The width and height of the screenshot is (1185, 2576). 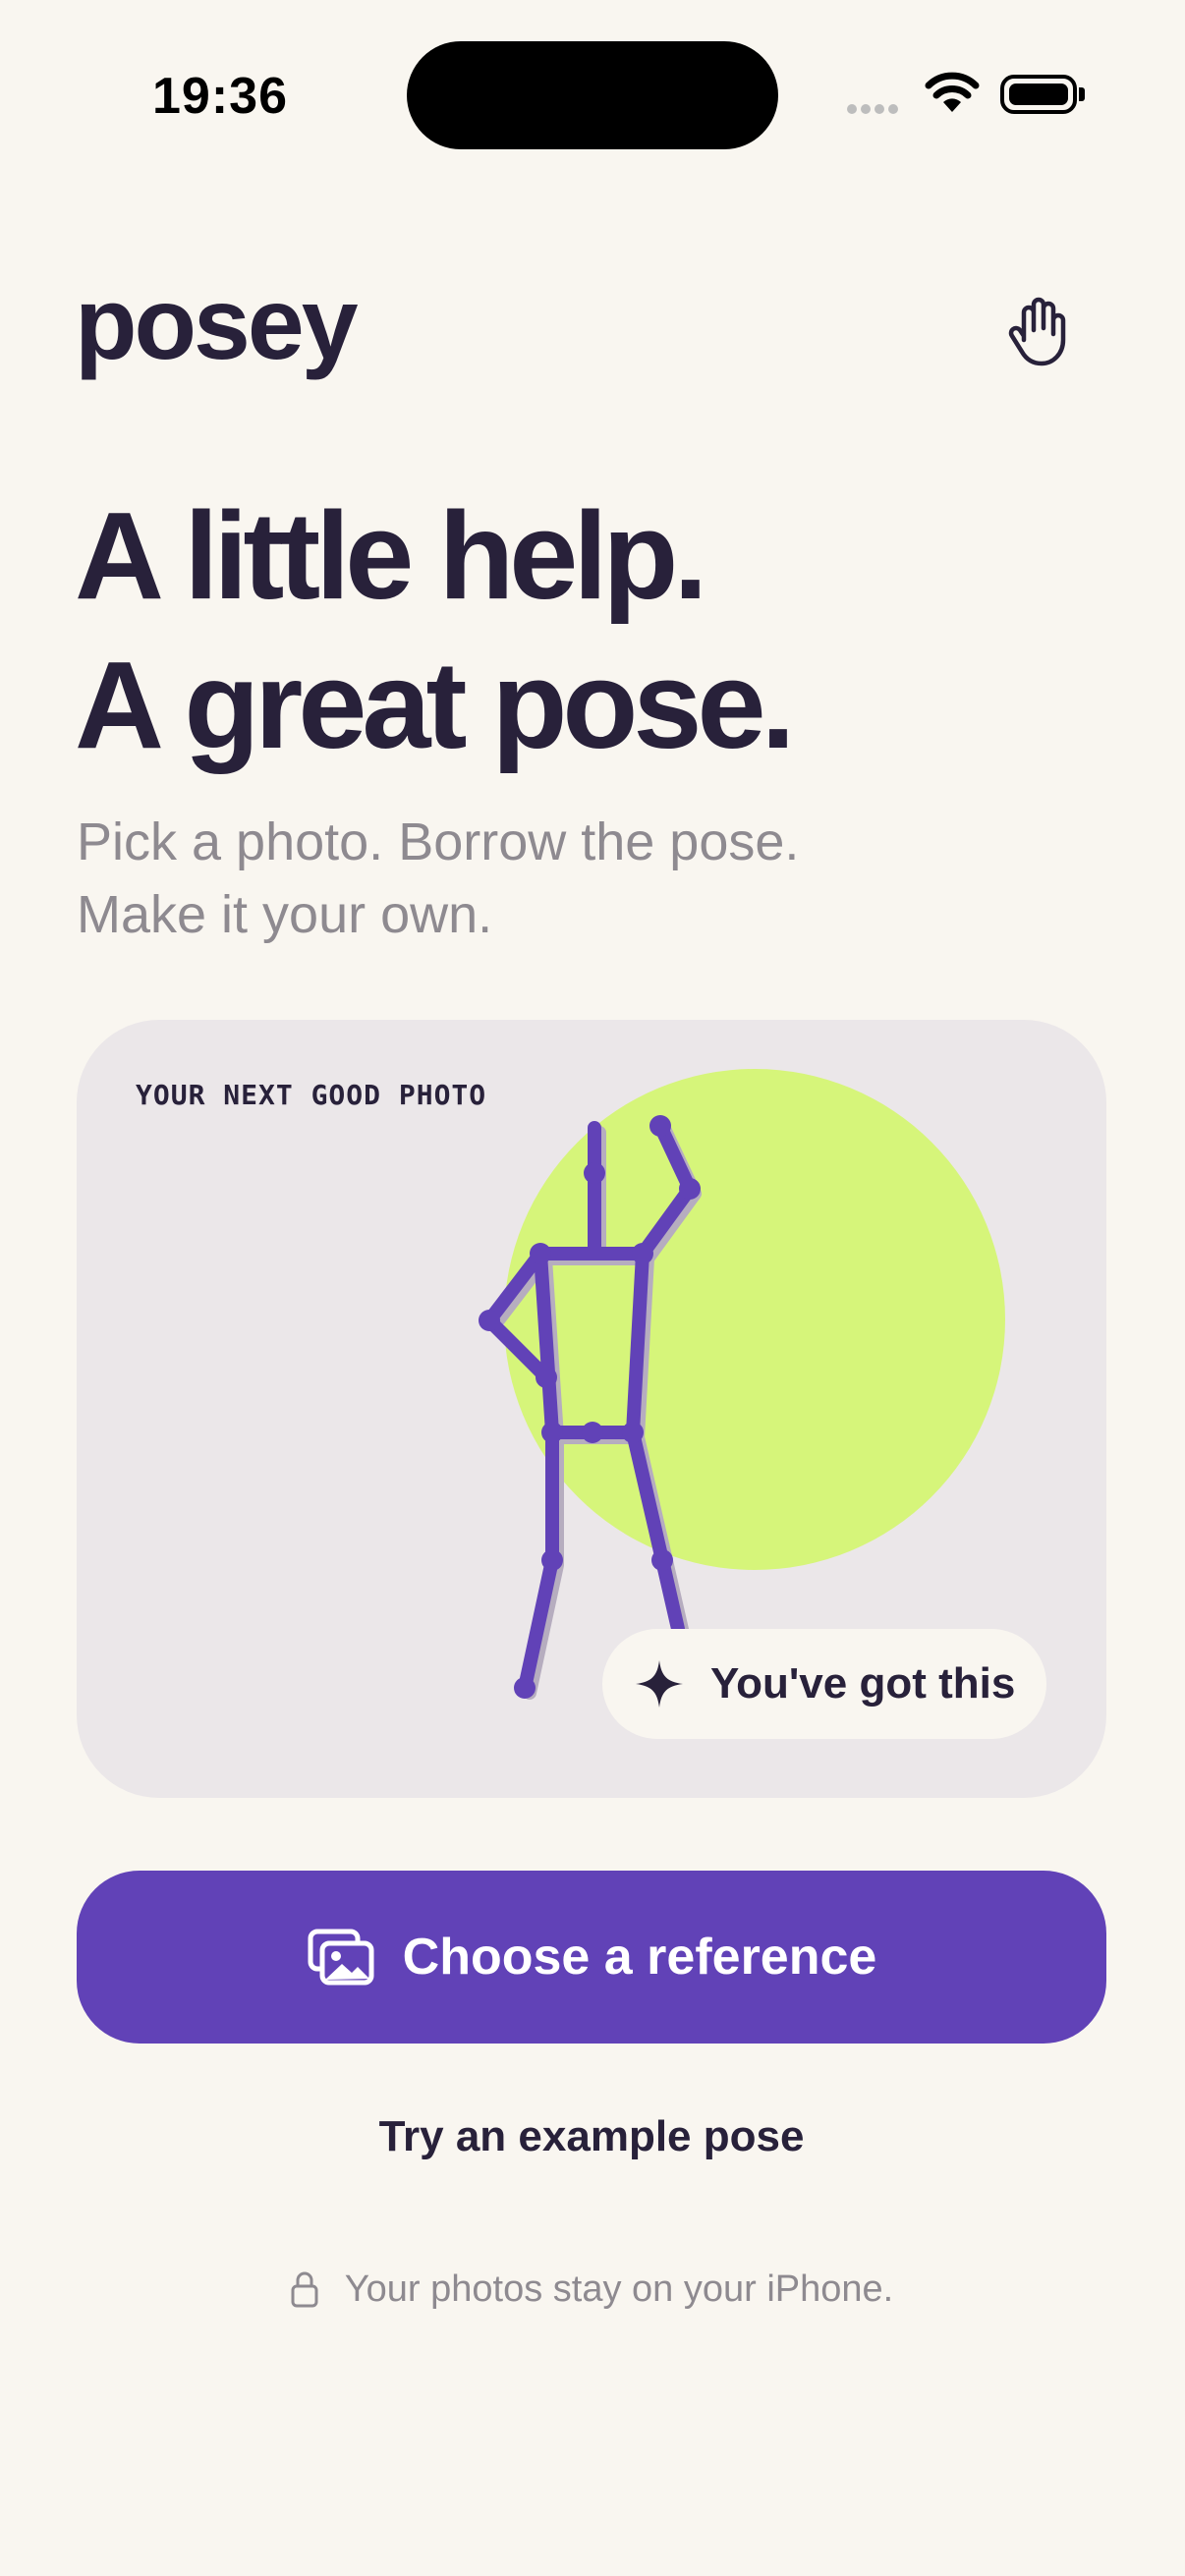 What do you see at coordinates (863, 1683) in the screenshot?
I see `toast-text: You've got this` at bounding box center [863, 1683].